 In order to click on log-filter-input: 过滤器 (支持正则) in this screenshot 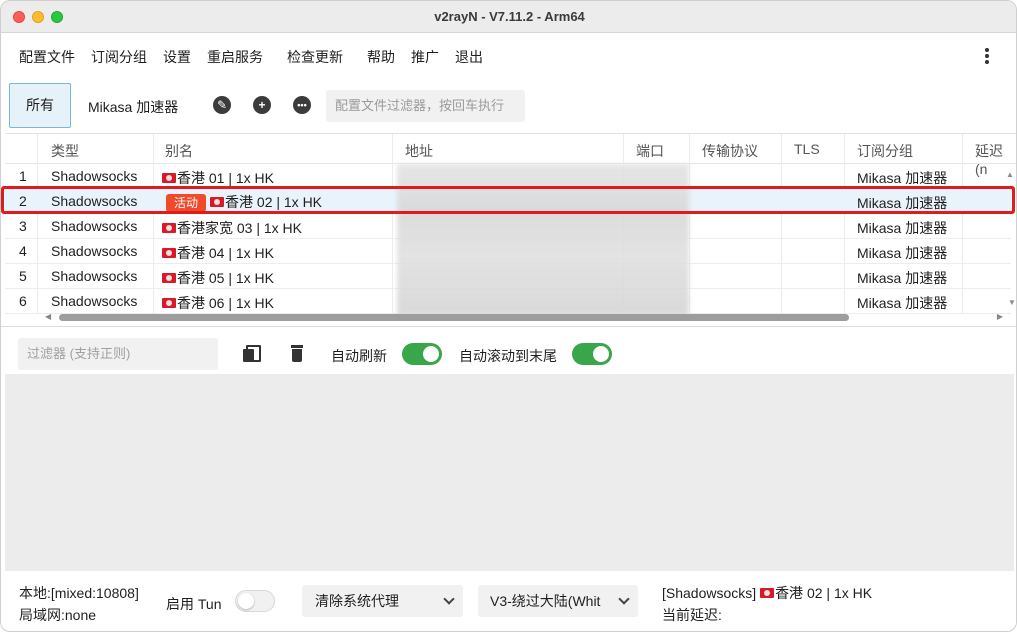, I will do `click(118, 354)`.